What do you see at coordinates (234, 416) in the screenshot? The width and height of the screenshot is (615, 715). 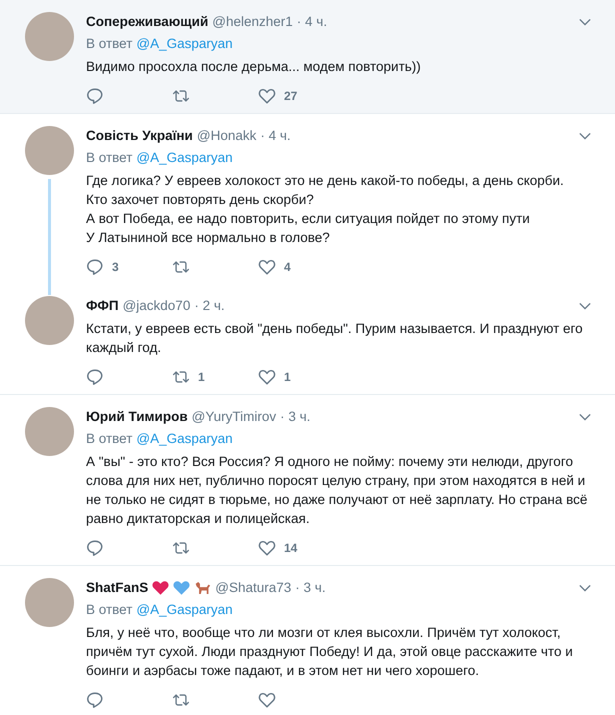 I see `user-handle: @YuryTimirov` at bounding box center [234, 416].